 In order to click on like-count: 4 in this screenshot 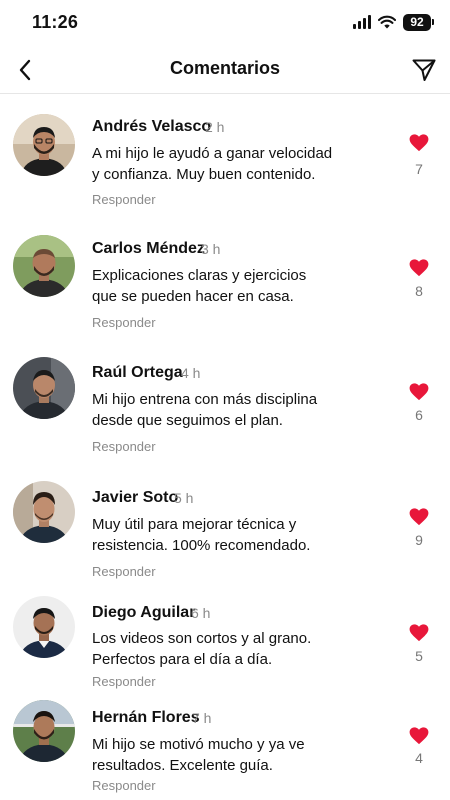, I will do `click(419, 758)`.